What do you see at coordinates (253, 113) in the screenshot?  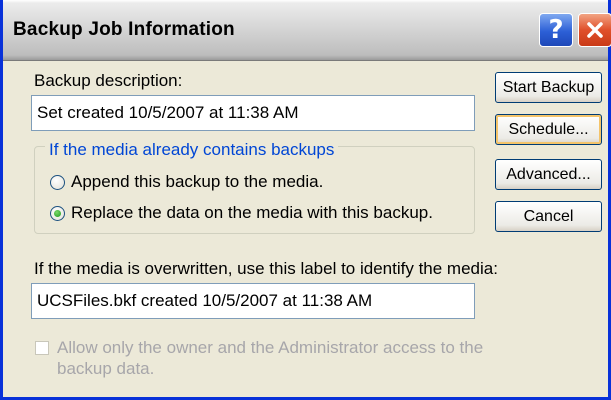 I see `backup-description-input: Set created 10/5/2007 at 11:38 AM` at bounding box center [253, 113].